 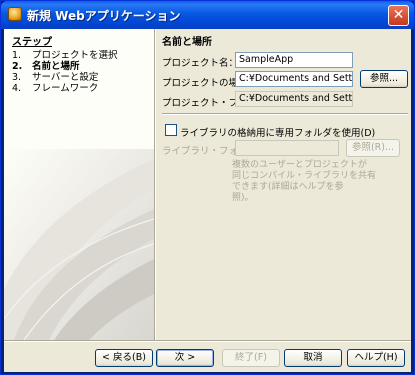 I want to click on step-number: 2., so click(x=17, y=66).